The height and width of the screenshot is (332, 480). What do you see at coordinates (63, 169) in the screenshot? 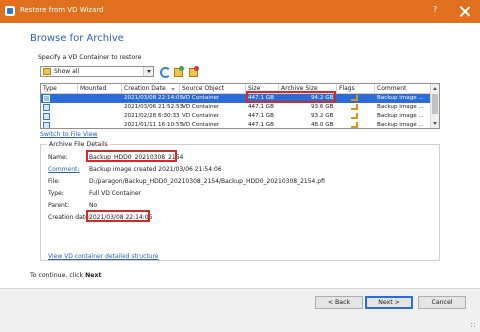
I see `comment-link: Comment:` at bounding box center [63, 169].